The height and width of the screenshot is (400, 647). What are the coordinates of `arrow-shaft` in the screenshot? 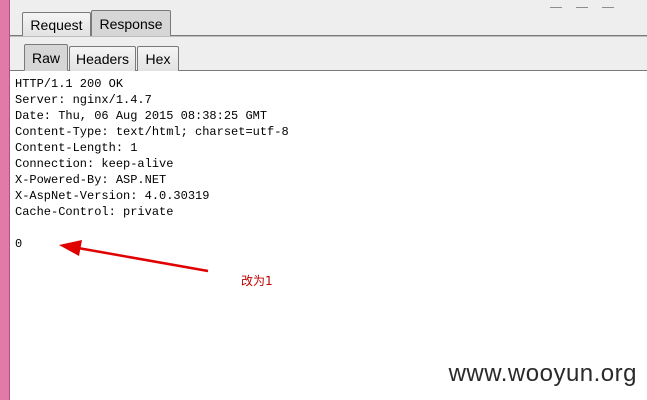 It's located at (143, 259).